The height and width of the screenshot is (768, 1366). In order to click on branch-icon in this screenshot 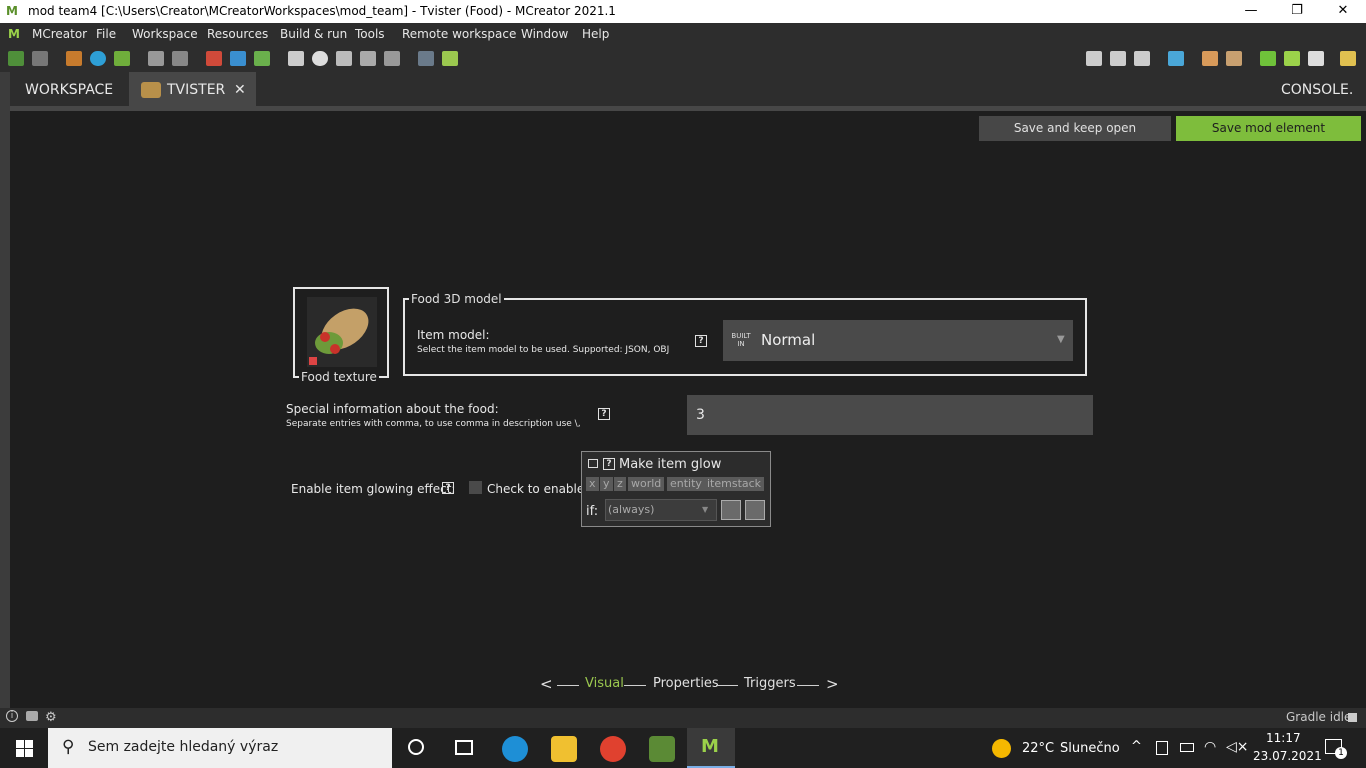, I will do `click(1094, 58)`.